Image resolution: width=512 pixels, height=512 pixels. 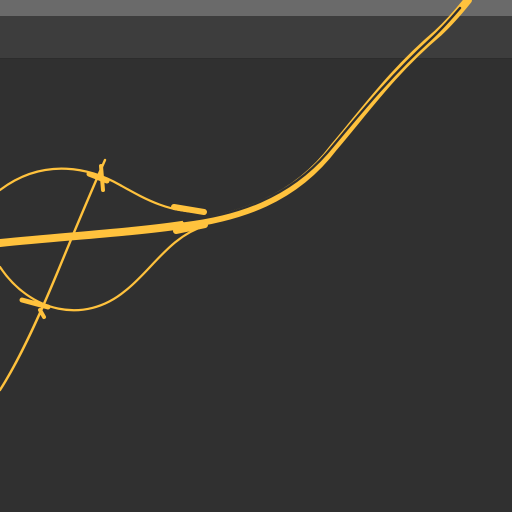 What do you see at coordinates (42, 313) in the screenshot?
I see `crossing-line-joint-lower` at bounding box center [42, 313].